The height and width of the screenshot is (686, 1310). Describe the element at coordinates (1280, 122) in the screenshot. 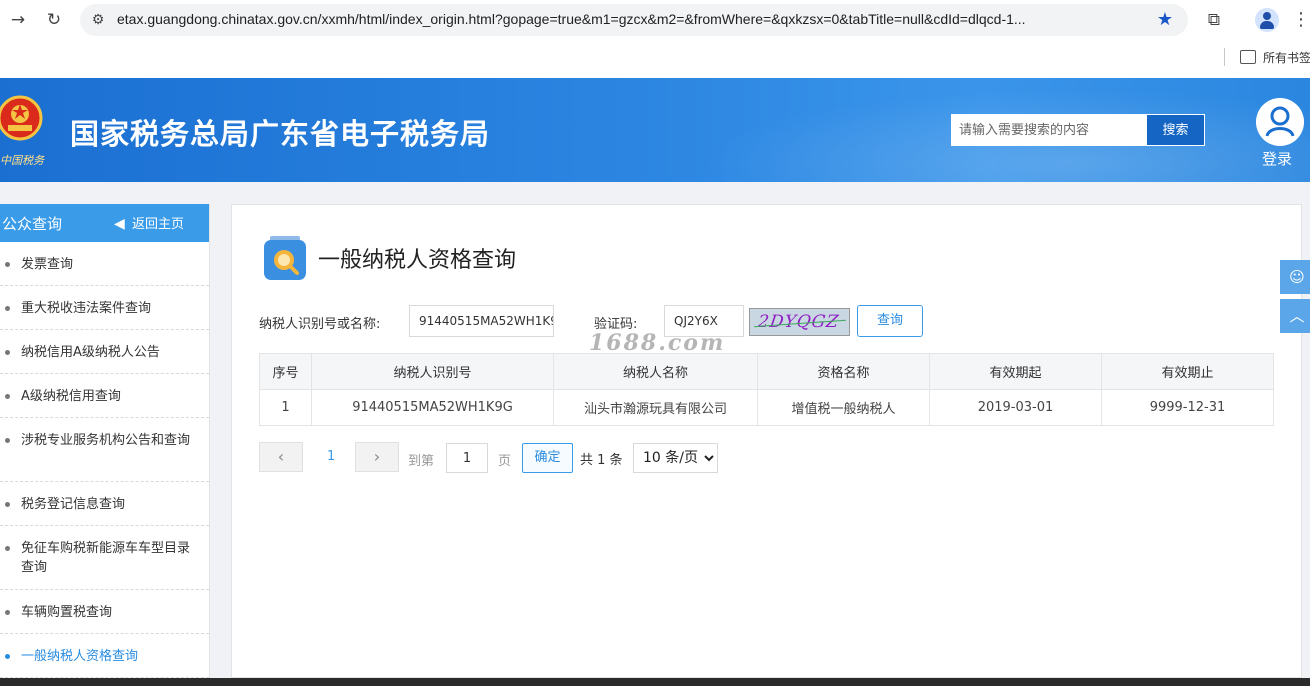

I see `user-icon` at that location.